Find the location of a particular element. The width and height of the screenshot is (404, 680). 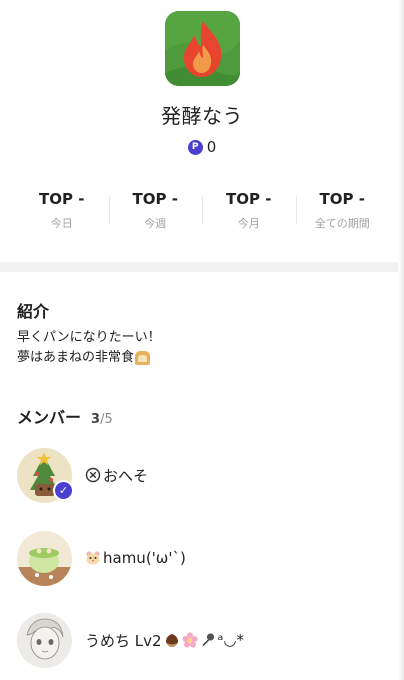

verified-badge-icon: ✓ is located at coordinates (63, 490).